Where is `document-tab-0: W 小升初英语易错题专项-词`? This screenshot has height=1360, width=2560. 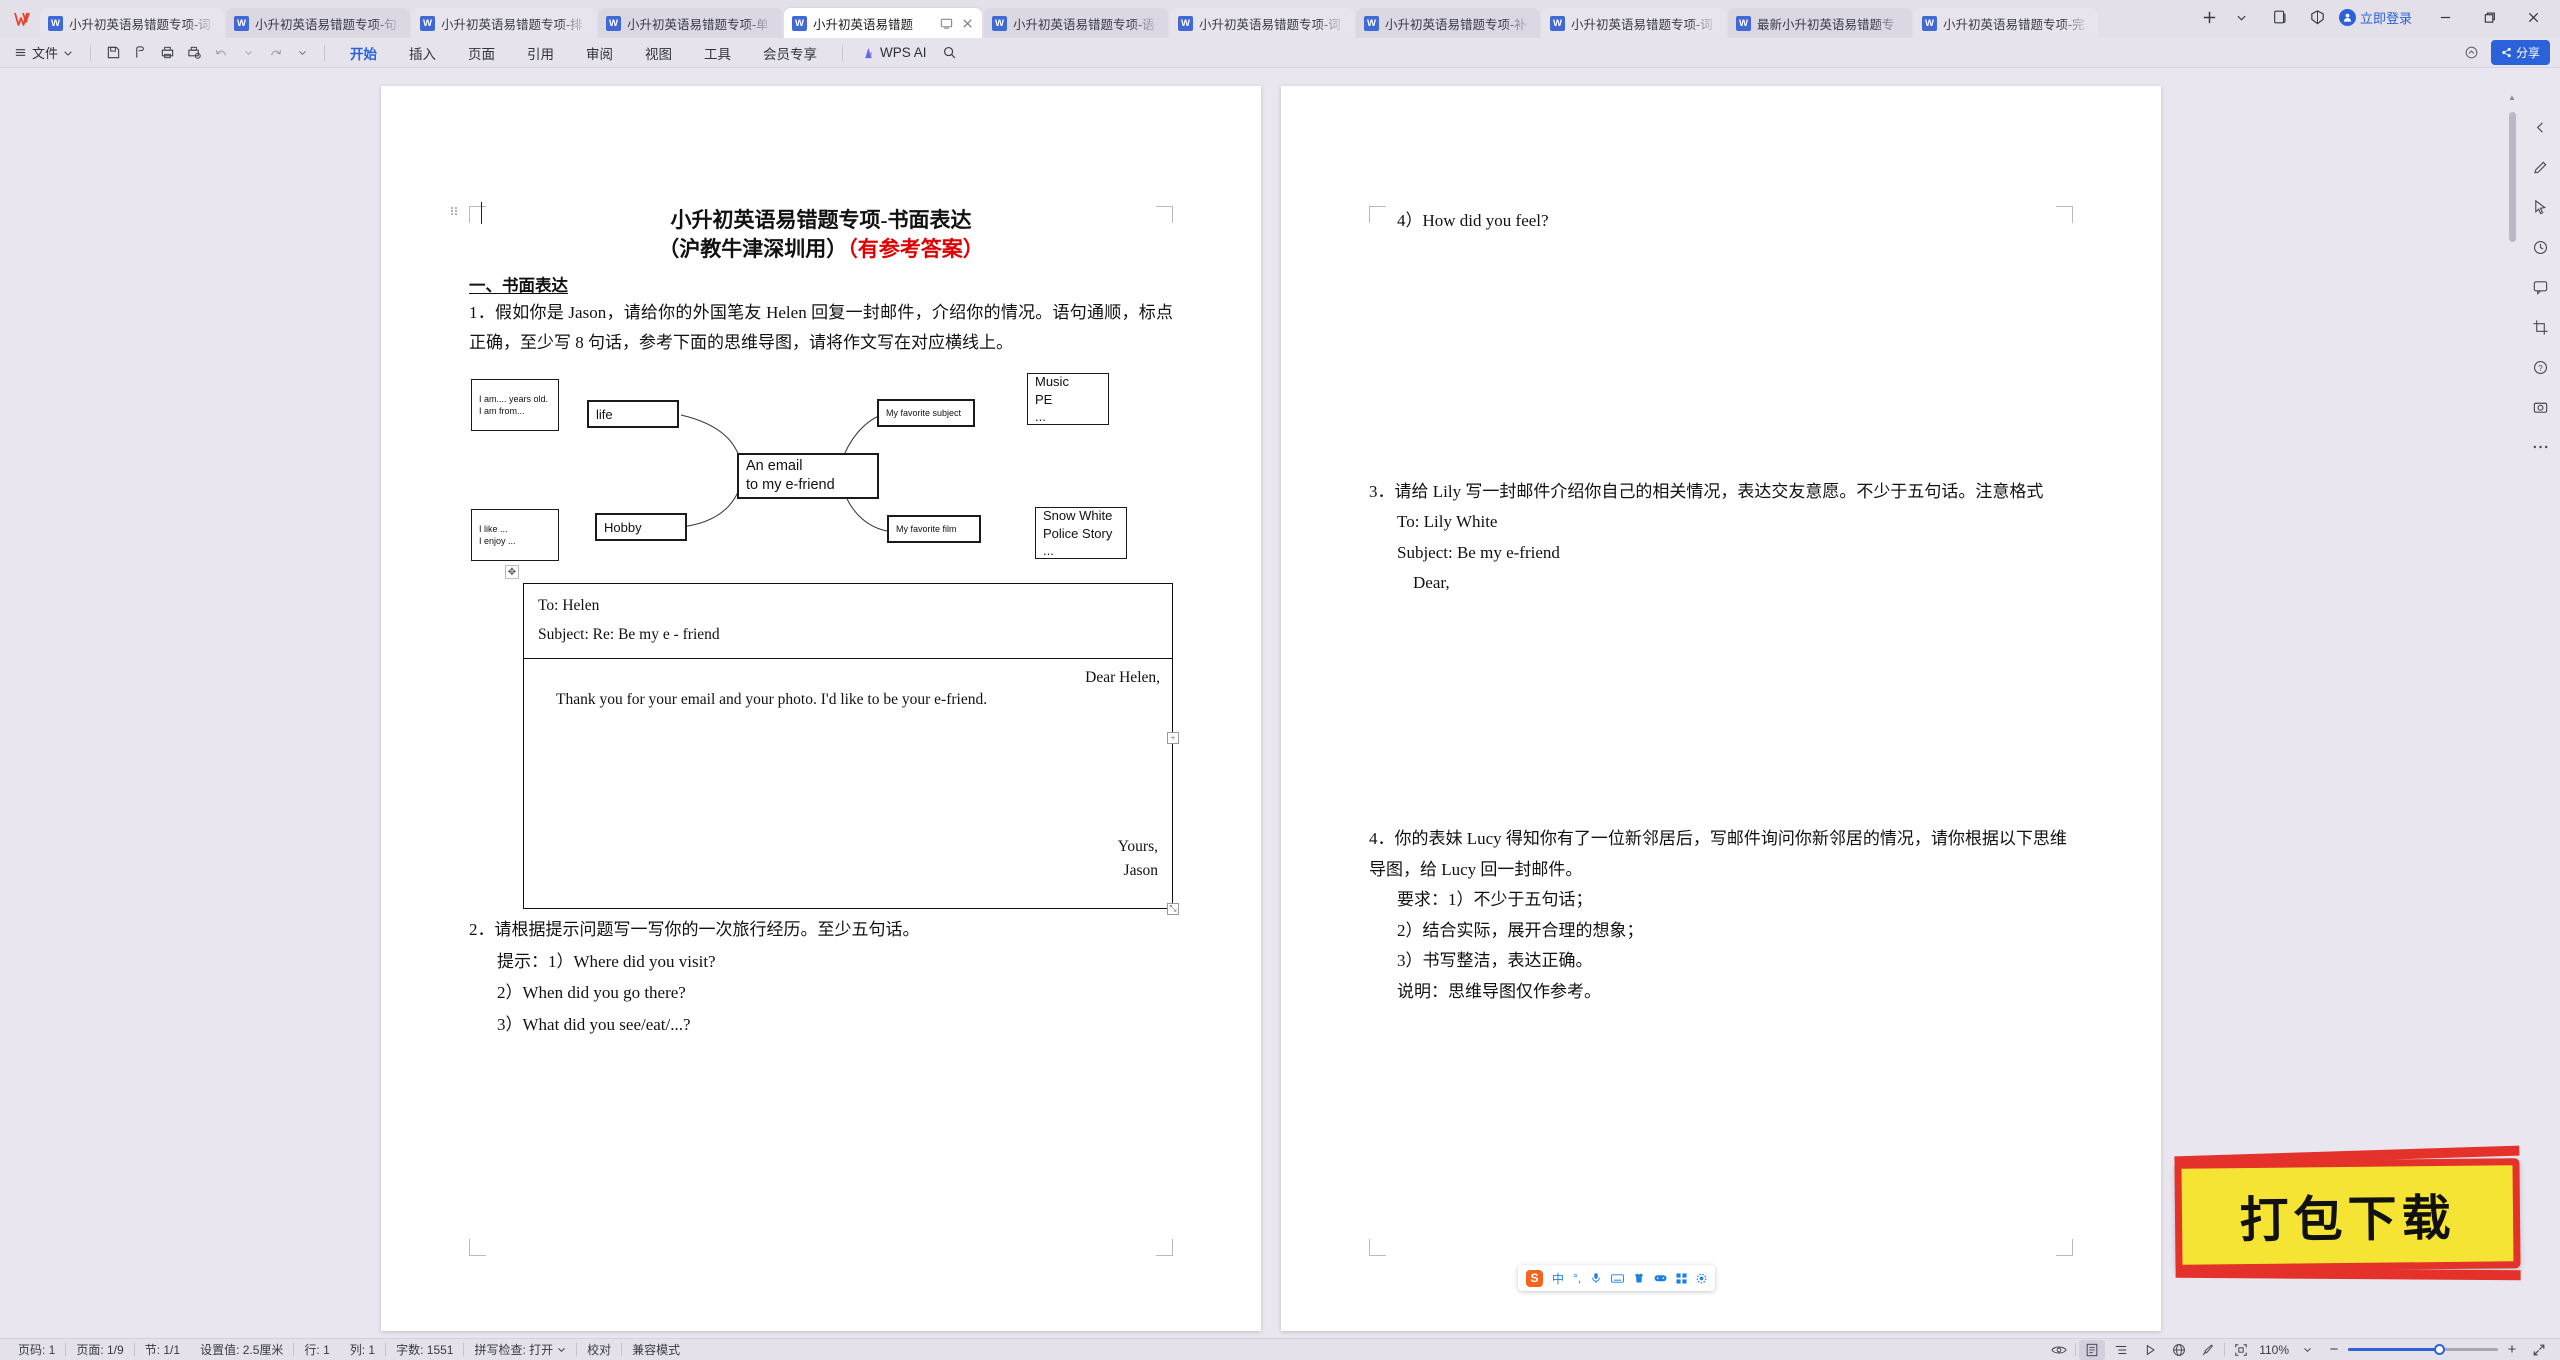
document-tab-0: W 小升初英语易错题专项-词 is located at coordinates (132, 23).